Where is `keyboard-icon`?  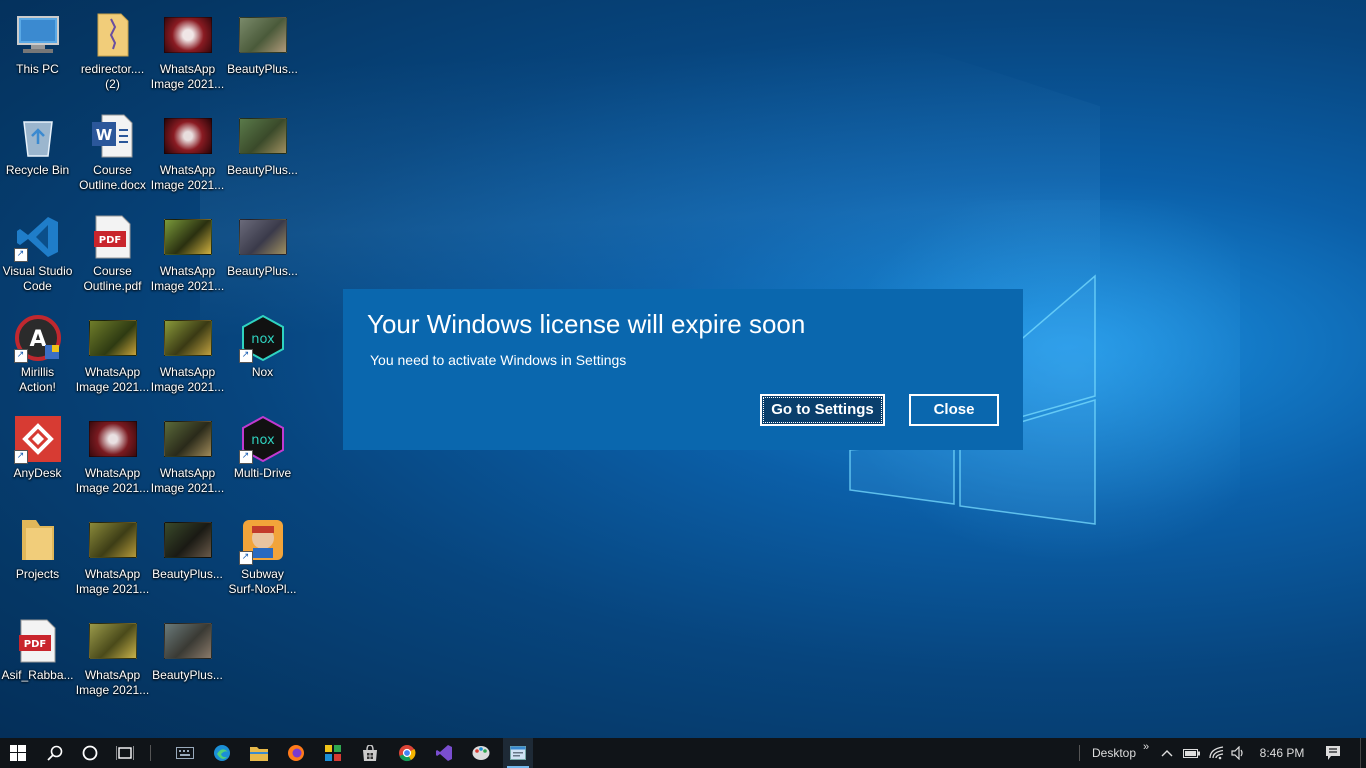
keyboard-icon is located at coordinates (185, 753).